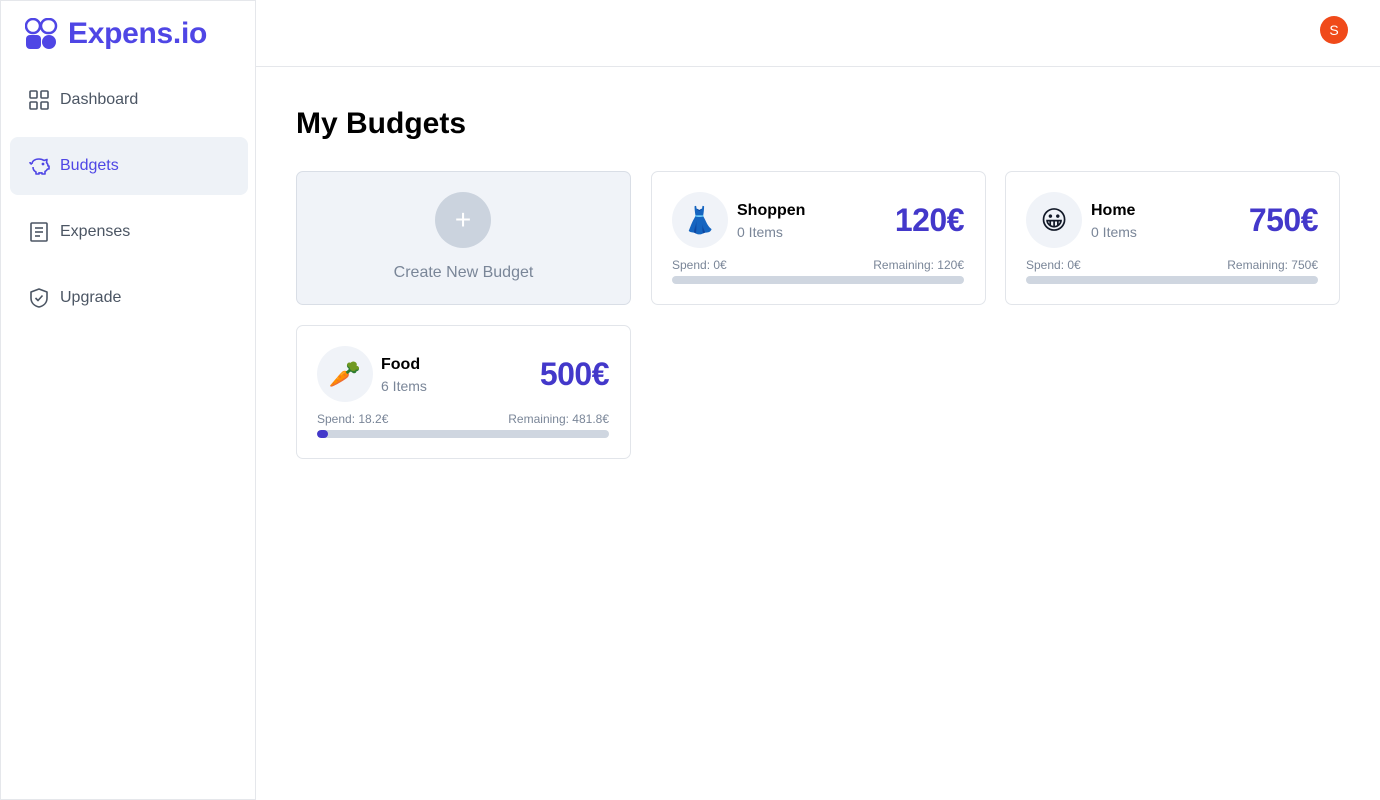 The height and width of the screenshot is (800, 1380). Describe the element at coordinates (381, 123) in the screenshot. I see `page-title: My Budgets` at that location.